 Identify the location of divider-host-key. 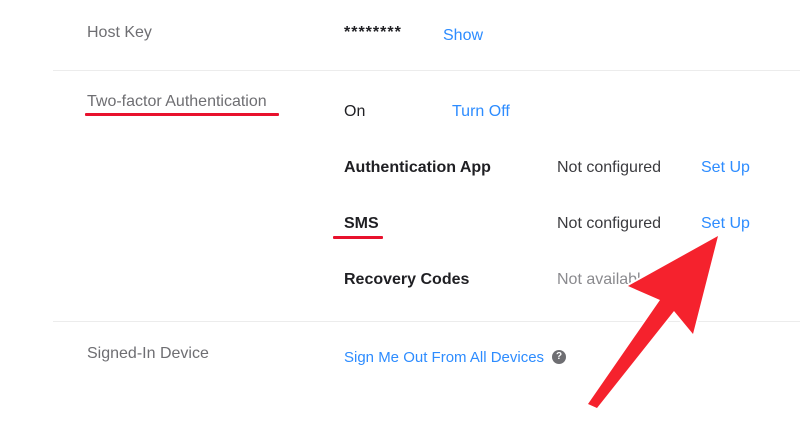
(426, 70).